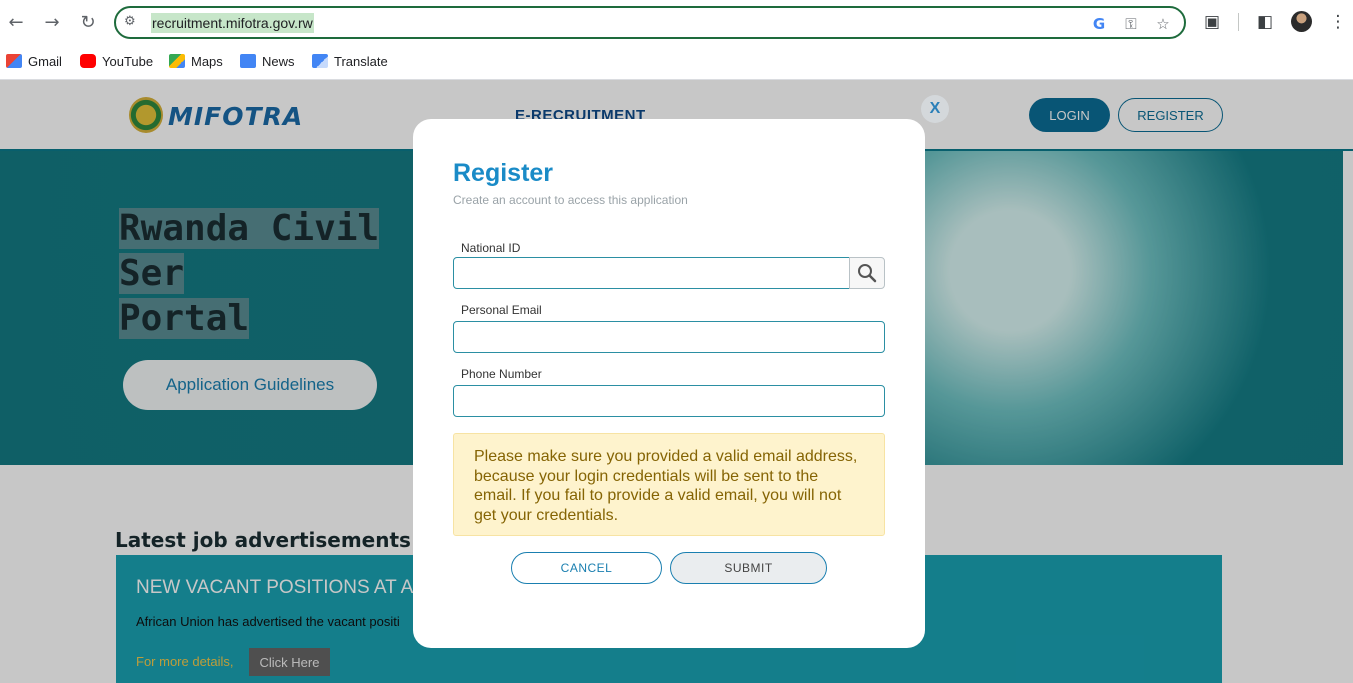  I want to click on email-field, so click(669, 337).